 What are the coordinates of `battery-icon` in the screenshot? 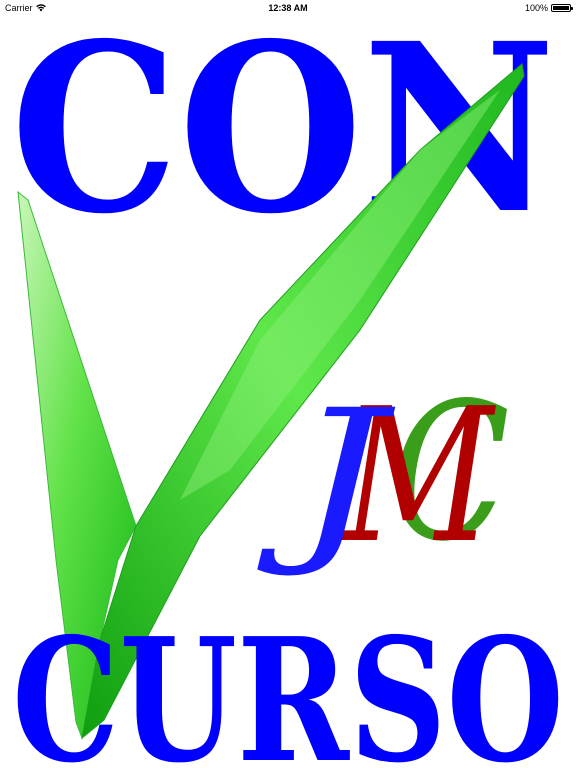 It's located at (562, 8).